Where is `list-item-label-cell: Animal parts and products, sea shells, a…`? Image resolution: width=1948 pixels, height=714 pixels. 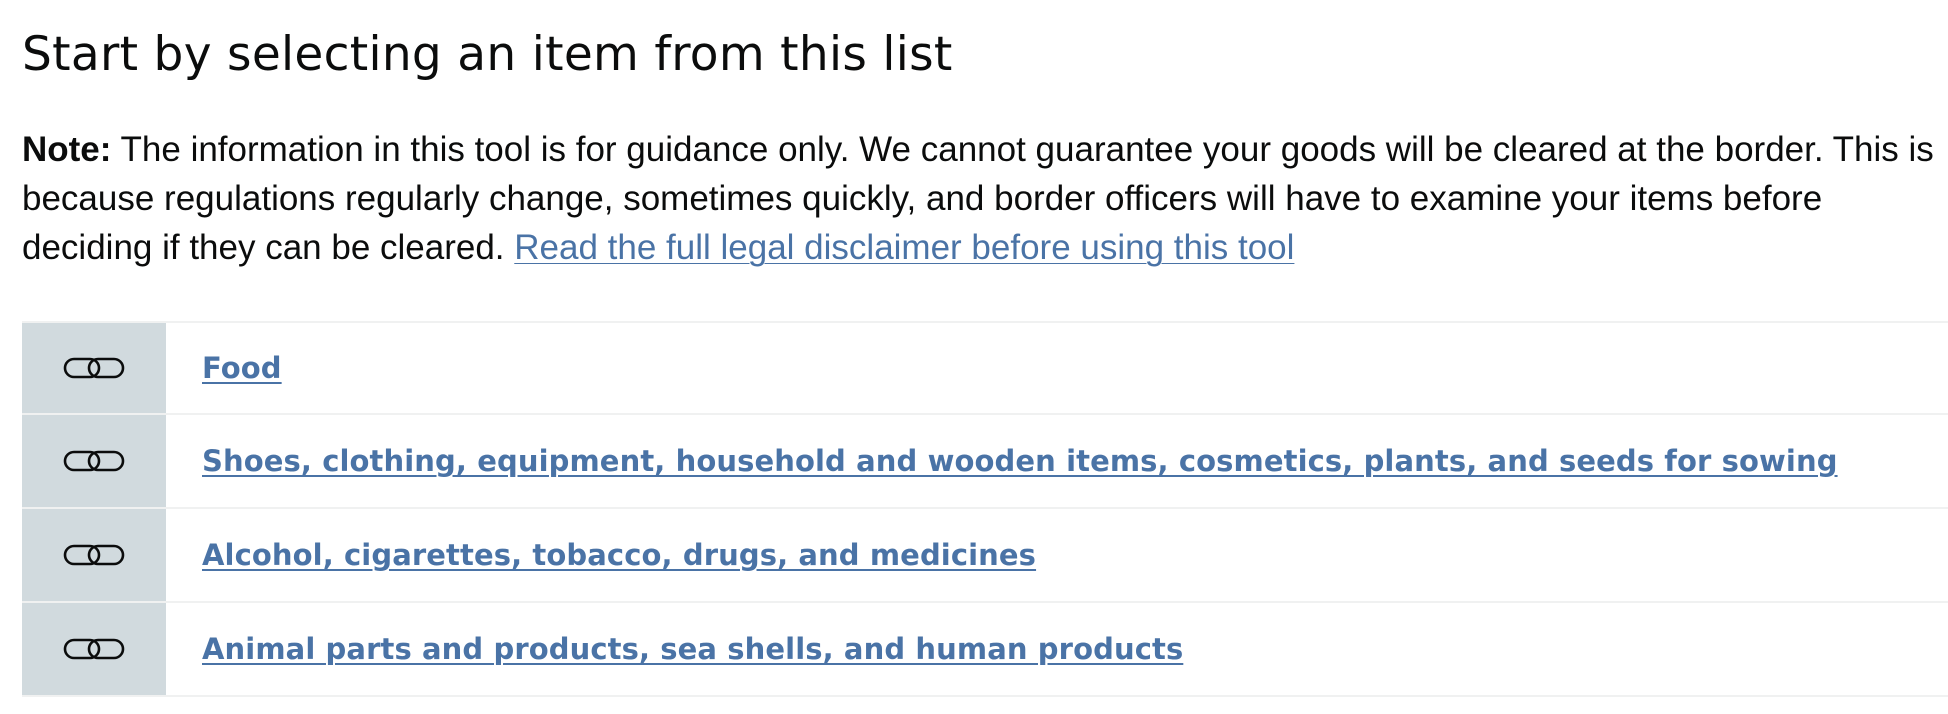 list-item-label-cell: Animal parts and products, sea shells, a… is located at coordinates (1057, 649).